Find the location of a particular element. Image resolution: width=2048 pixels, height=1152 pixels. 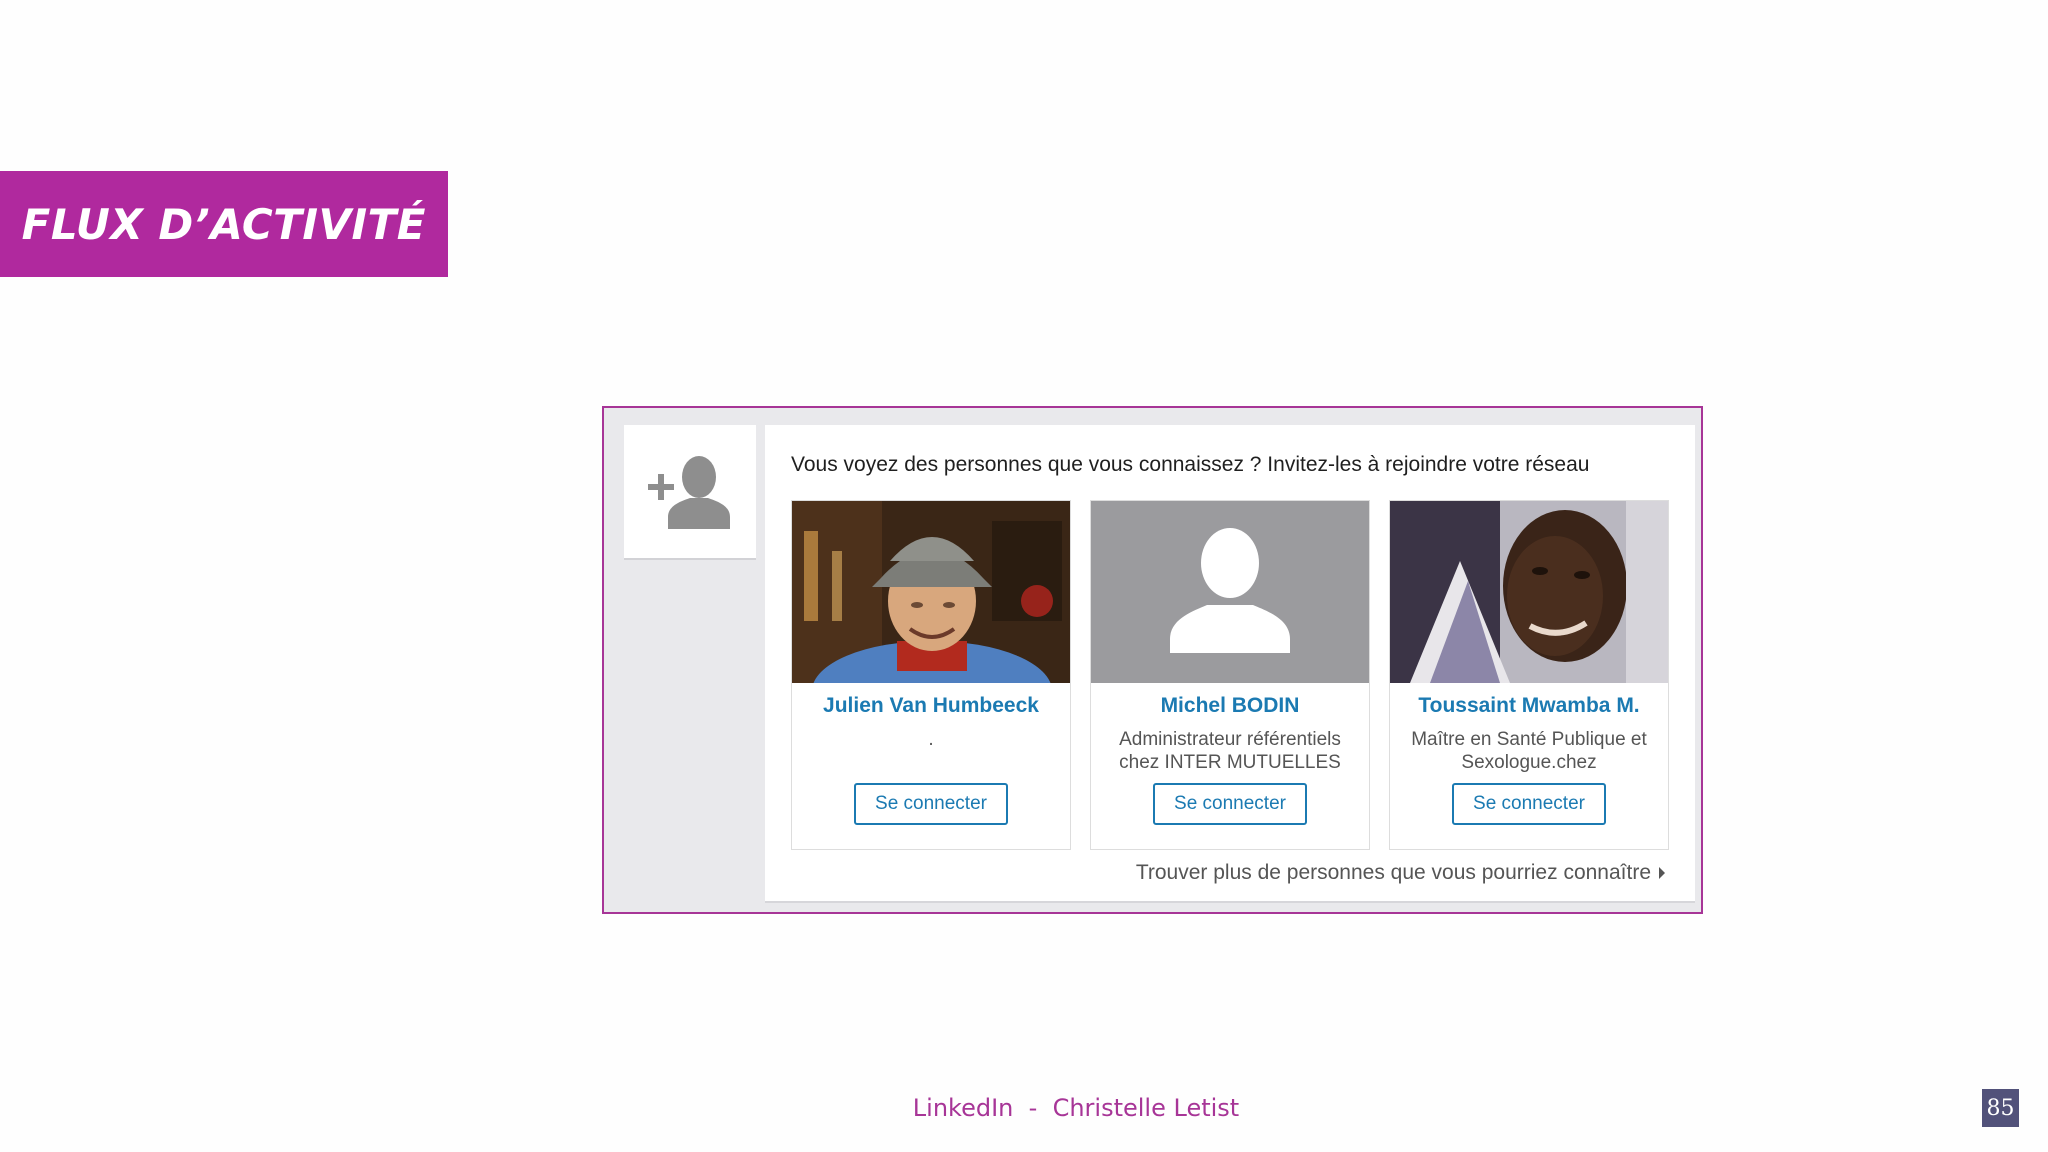

person-name: Toussaint Mwamba M. is located at coordinates (1529, 706).